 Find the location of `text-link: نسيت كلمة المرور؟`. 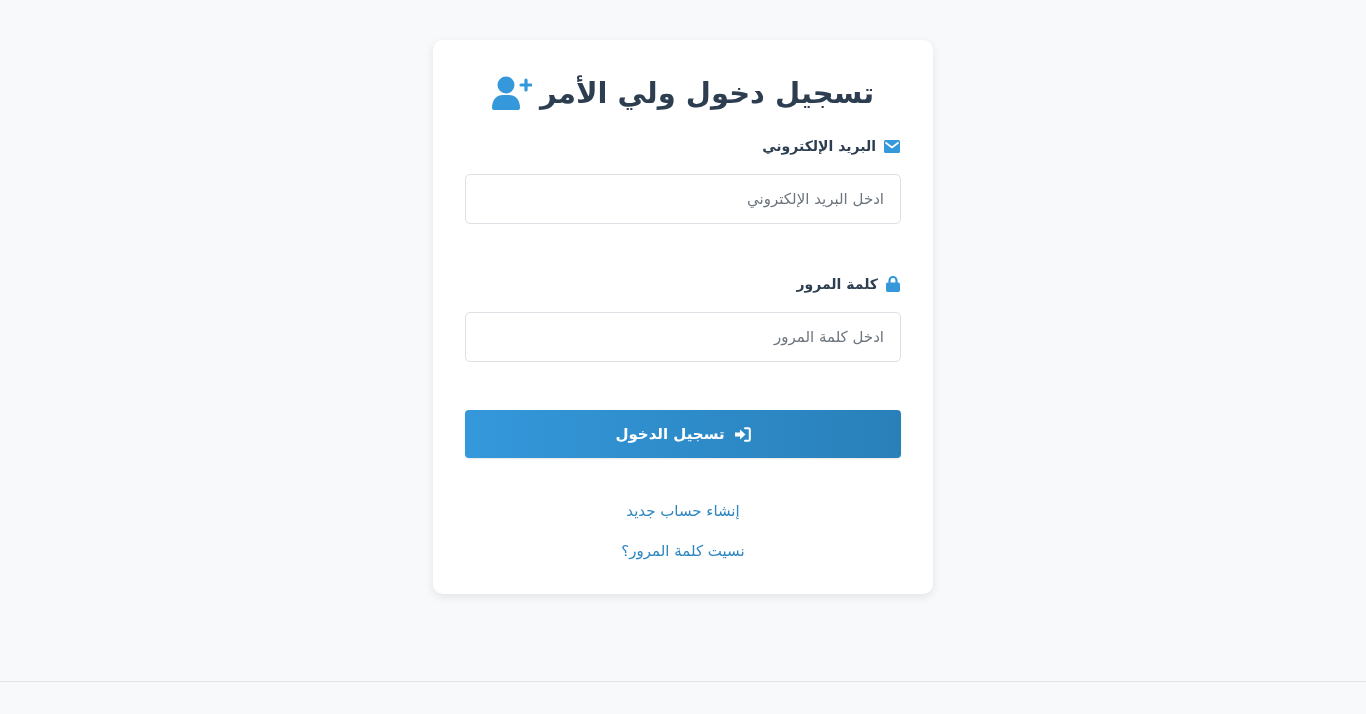

text-link: نسيت كلمة المرور؟ is located at coordinates (683, 551).